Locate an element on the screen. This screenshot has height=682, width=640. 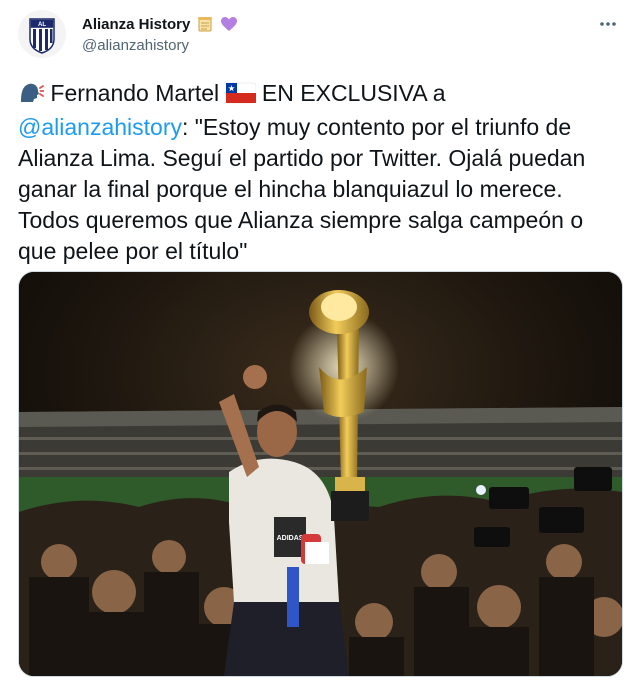
more-options-icon is located at coordinates (608, 24).